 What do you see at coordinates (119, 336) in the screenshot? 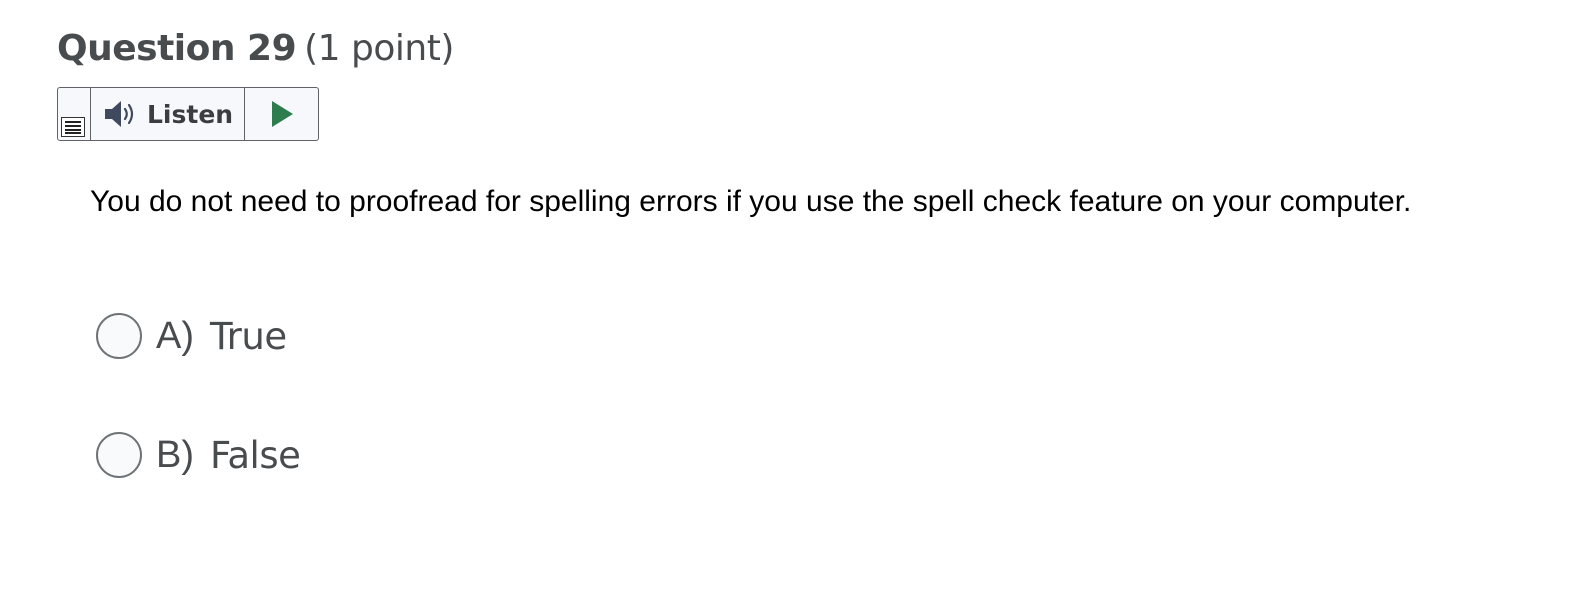
I see `radio-button-a` at bounding box center [119, 336].